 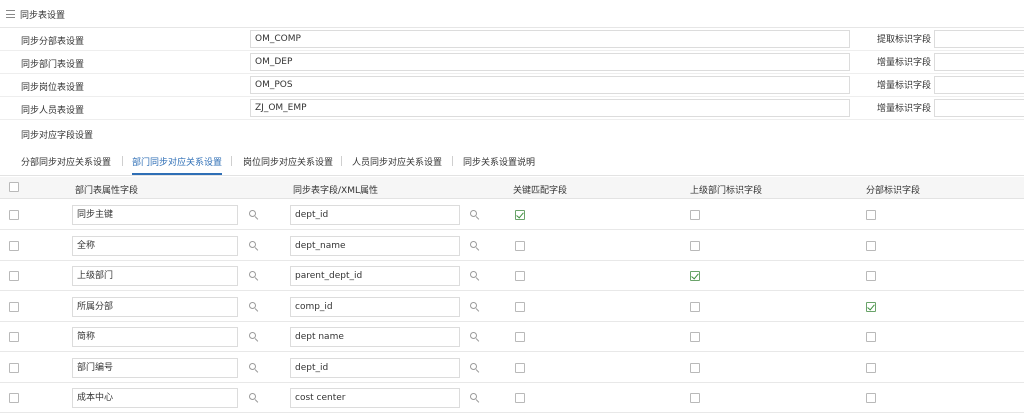 I want to click on comp-flag-input, so click(x=979, y=39).